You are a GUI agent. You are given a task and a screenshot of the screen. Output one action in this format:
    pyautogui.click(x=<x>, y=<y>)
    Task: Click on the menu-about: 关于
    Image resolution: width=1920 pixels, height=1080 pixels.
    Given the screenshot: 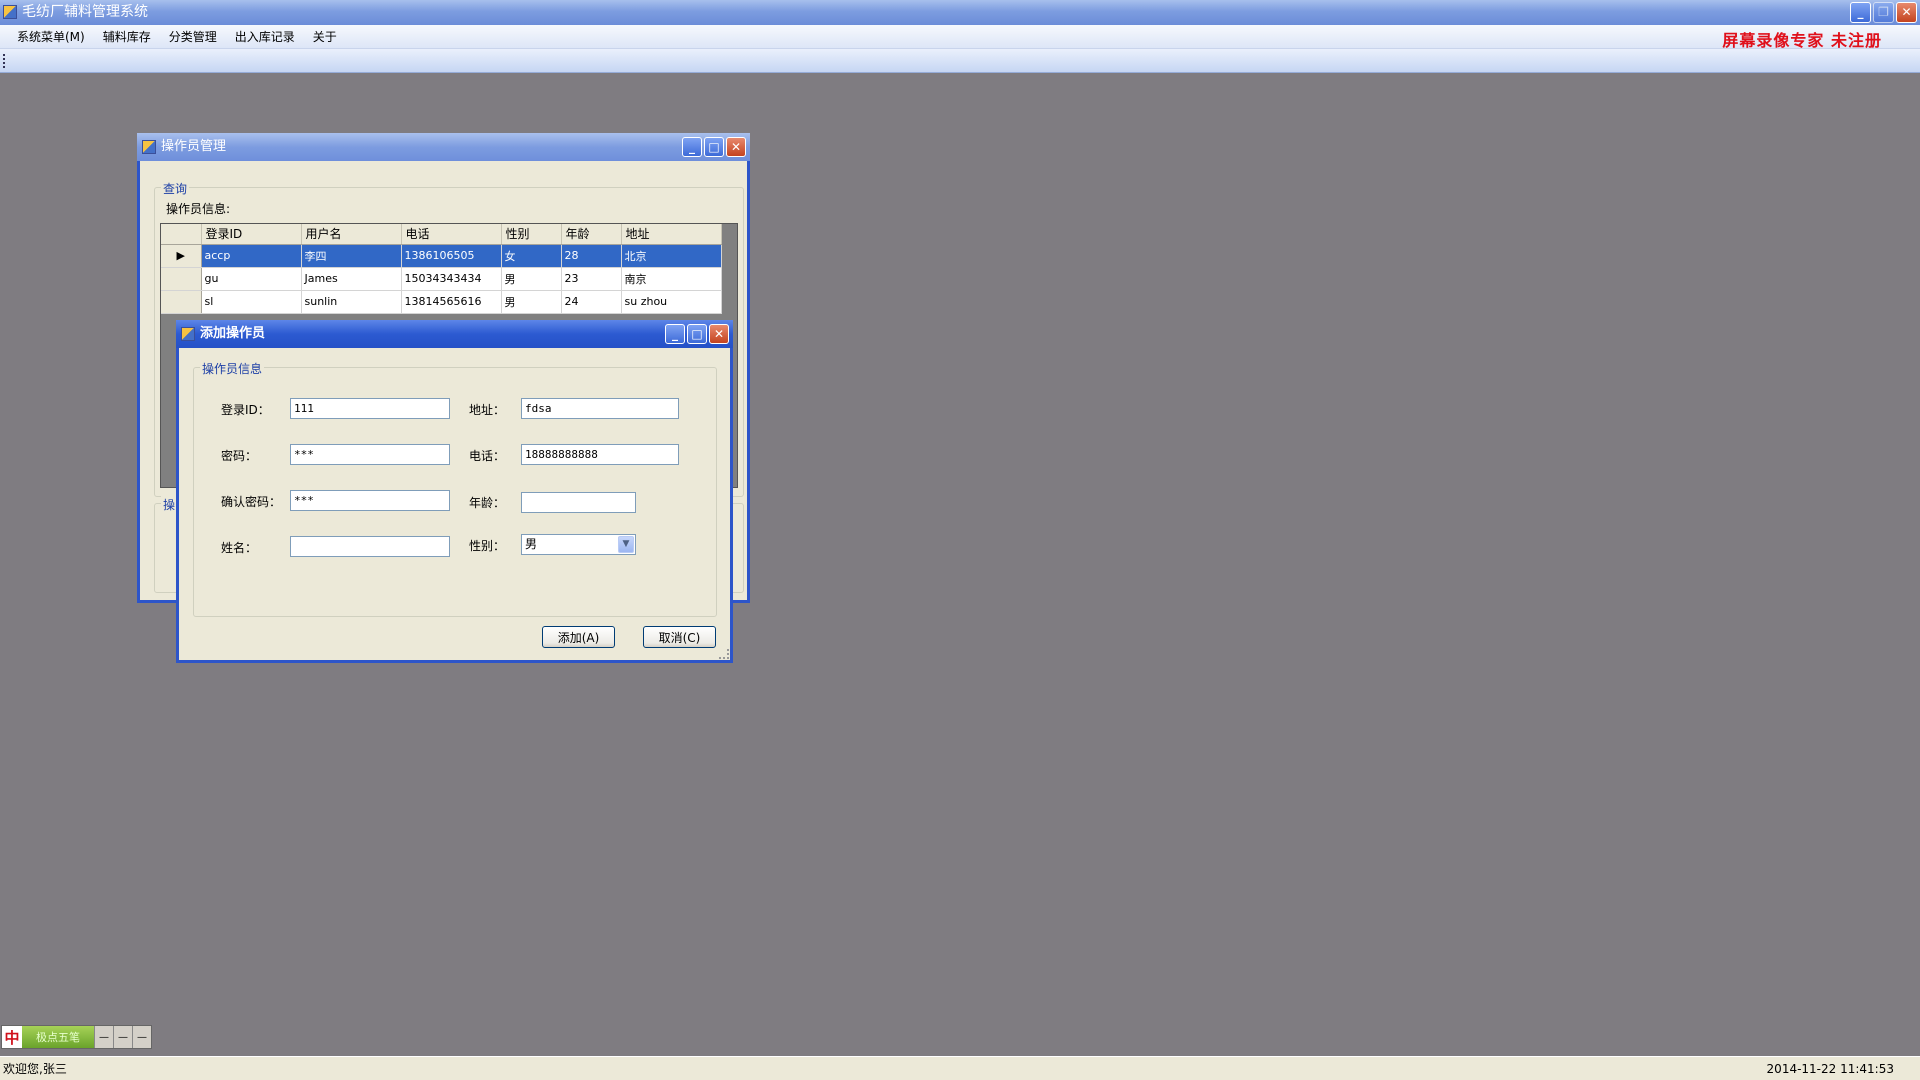 What is the action you would take?
    pyautogui.click(x=325, y=37)
    